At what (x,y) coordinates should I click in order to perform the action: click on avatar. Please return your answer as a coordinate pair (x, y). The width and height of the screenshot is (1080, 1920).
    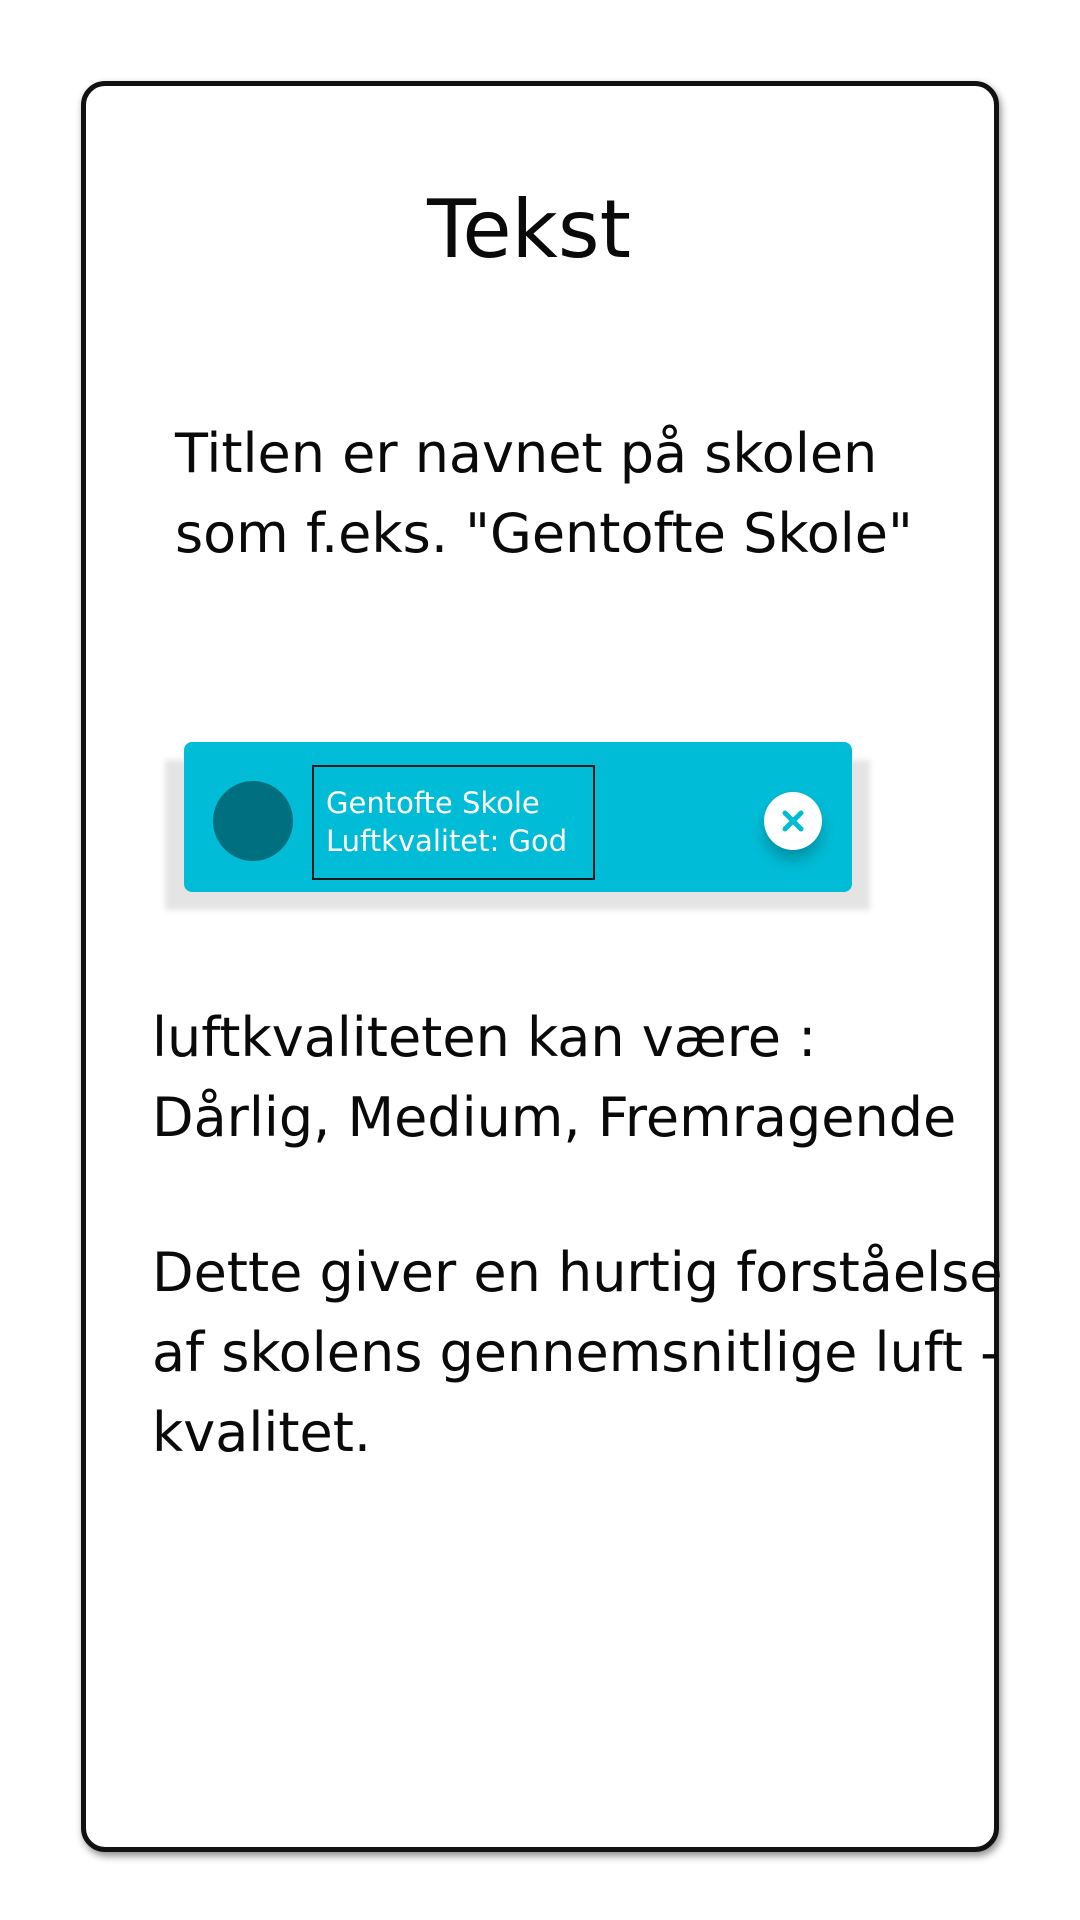
    Looking at the image, I should click on (253, 821).